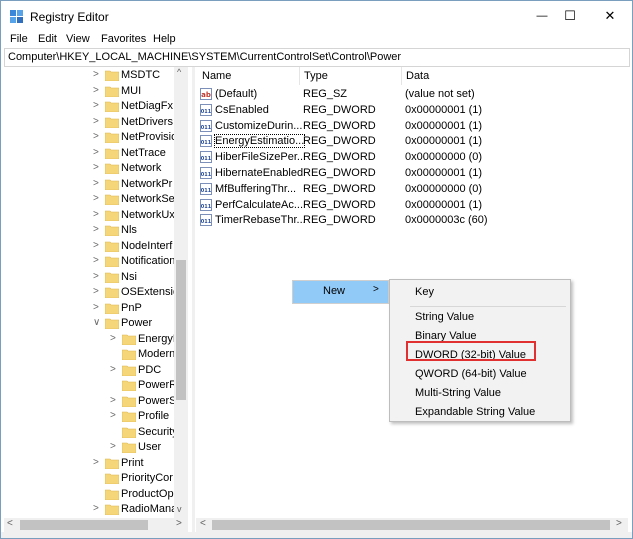  What do you see at coordinates (193, 299) in the screenshot?
I see `pane-splitter` at bounding box center [193, 299].